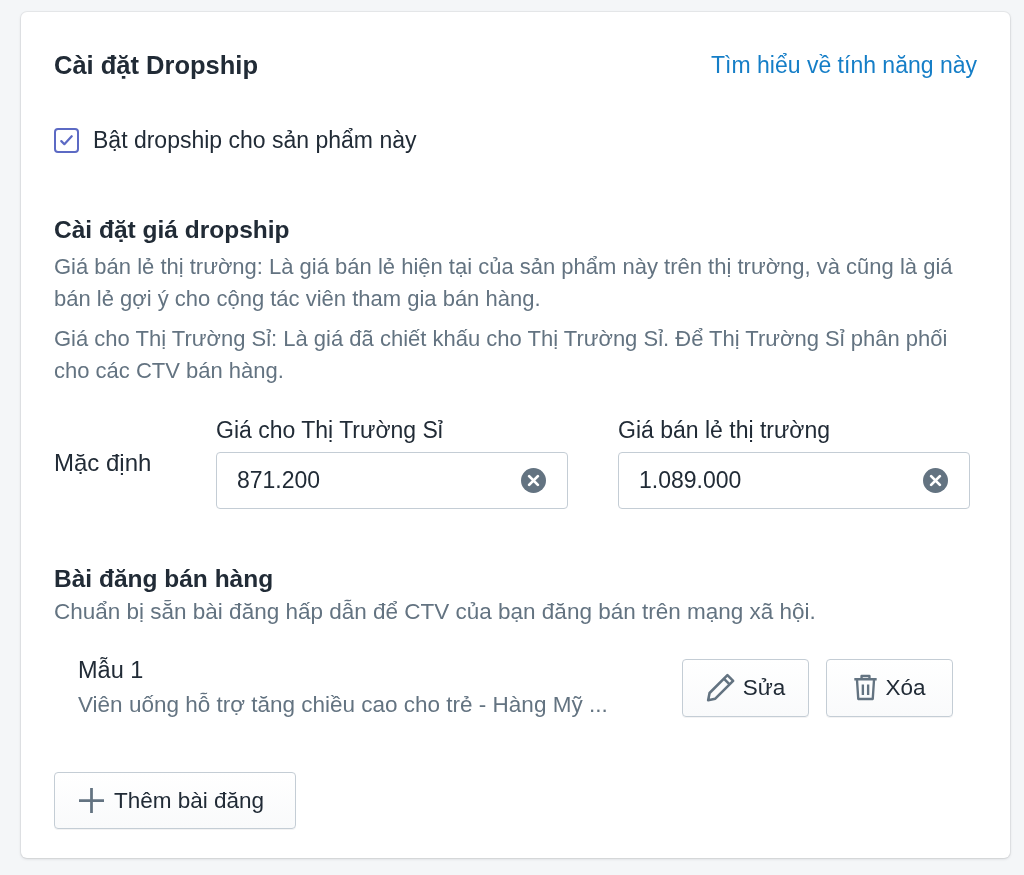 The image size is (1024, 875). What do you see at coordinates (91, 800) in the screenshot?
I see `plus-icon` at bounding box center [91, 800].